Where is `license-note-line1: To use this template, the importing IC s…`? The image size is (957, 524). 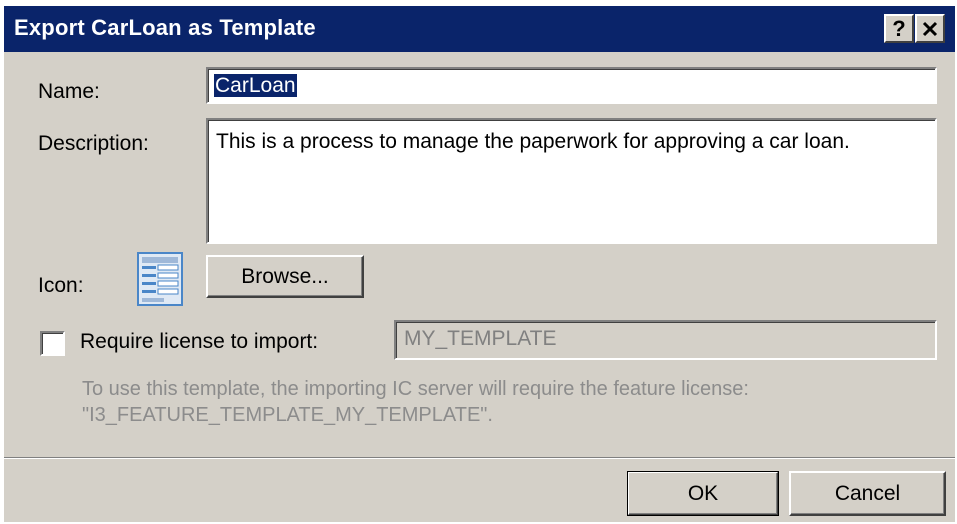 license-note-line1: To use this template, the importing IC s… is located at coordinates (415, 389).